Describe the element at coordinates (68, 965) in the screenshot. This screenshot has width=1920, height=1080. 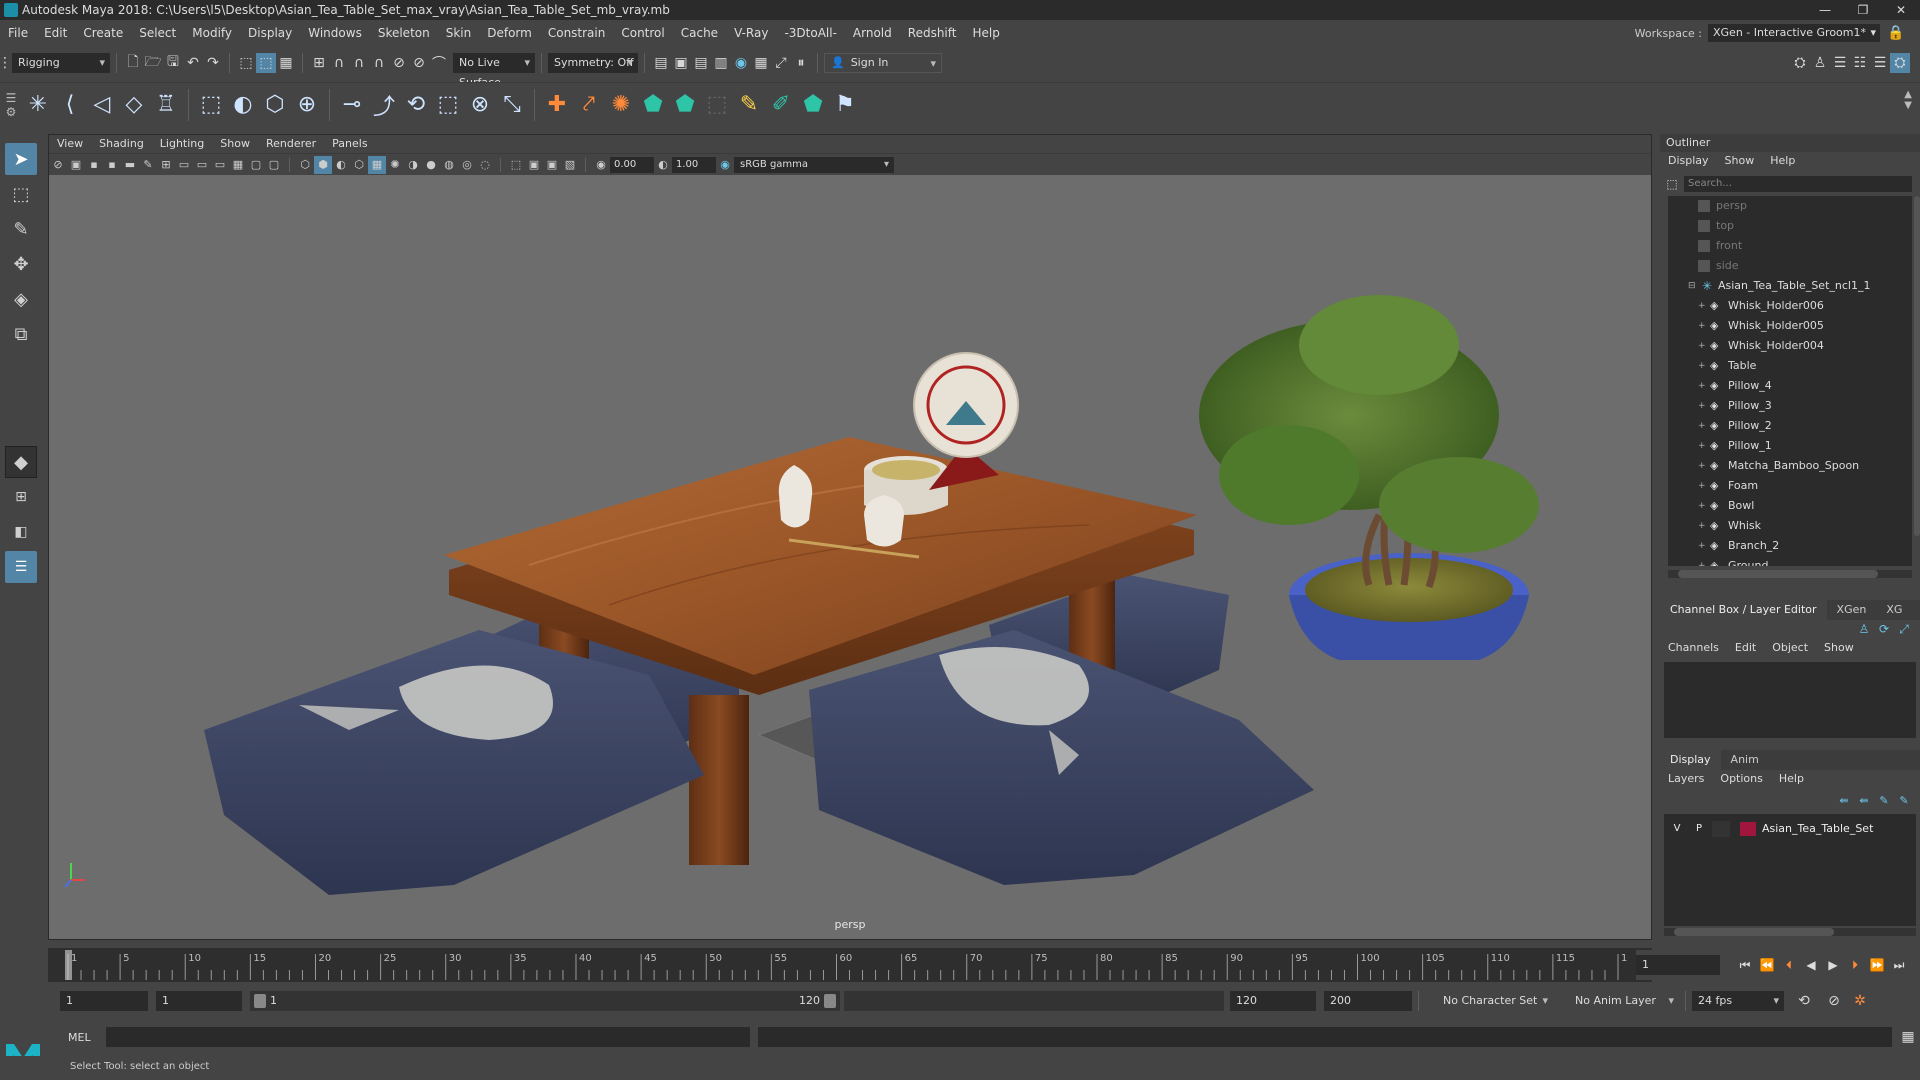
I see `current-time-indicator` at that location.